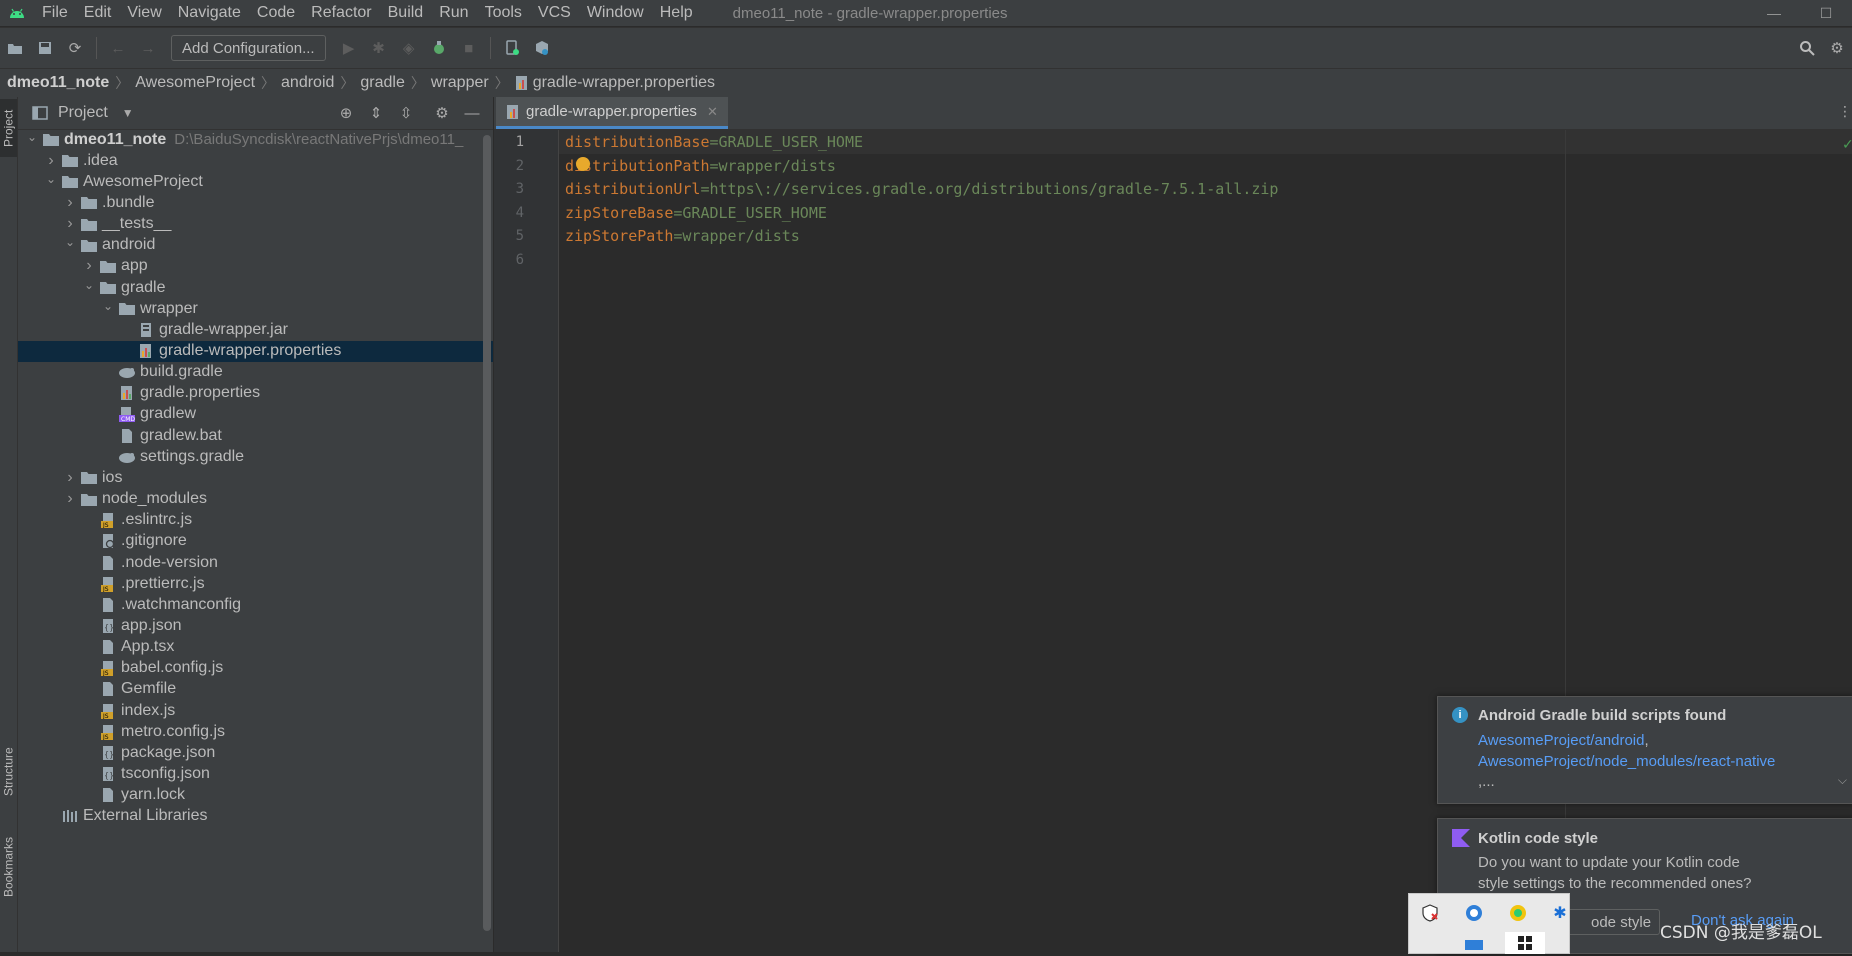 The width and height of the screenshot is (1852, 956). Describe the element at coordinates (1518, 913) in the screenshot. I see `app-tray-icon` at that location.